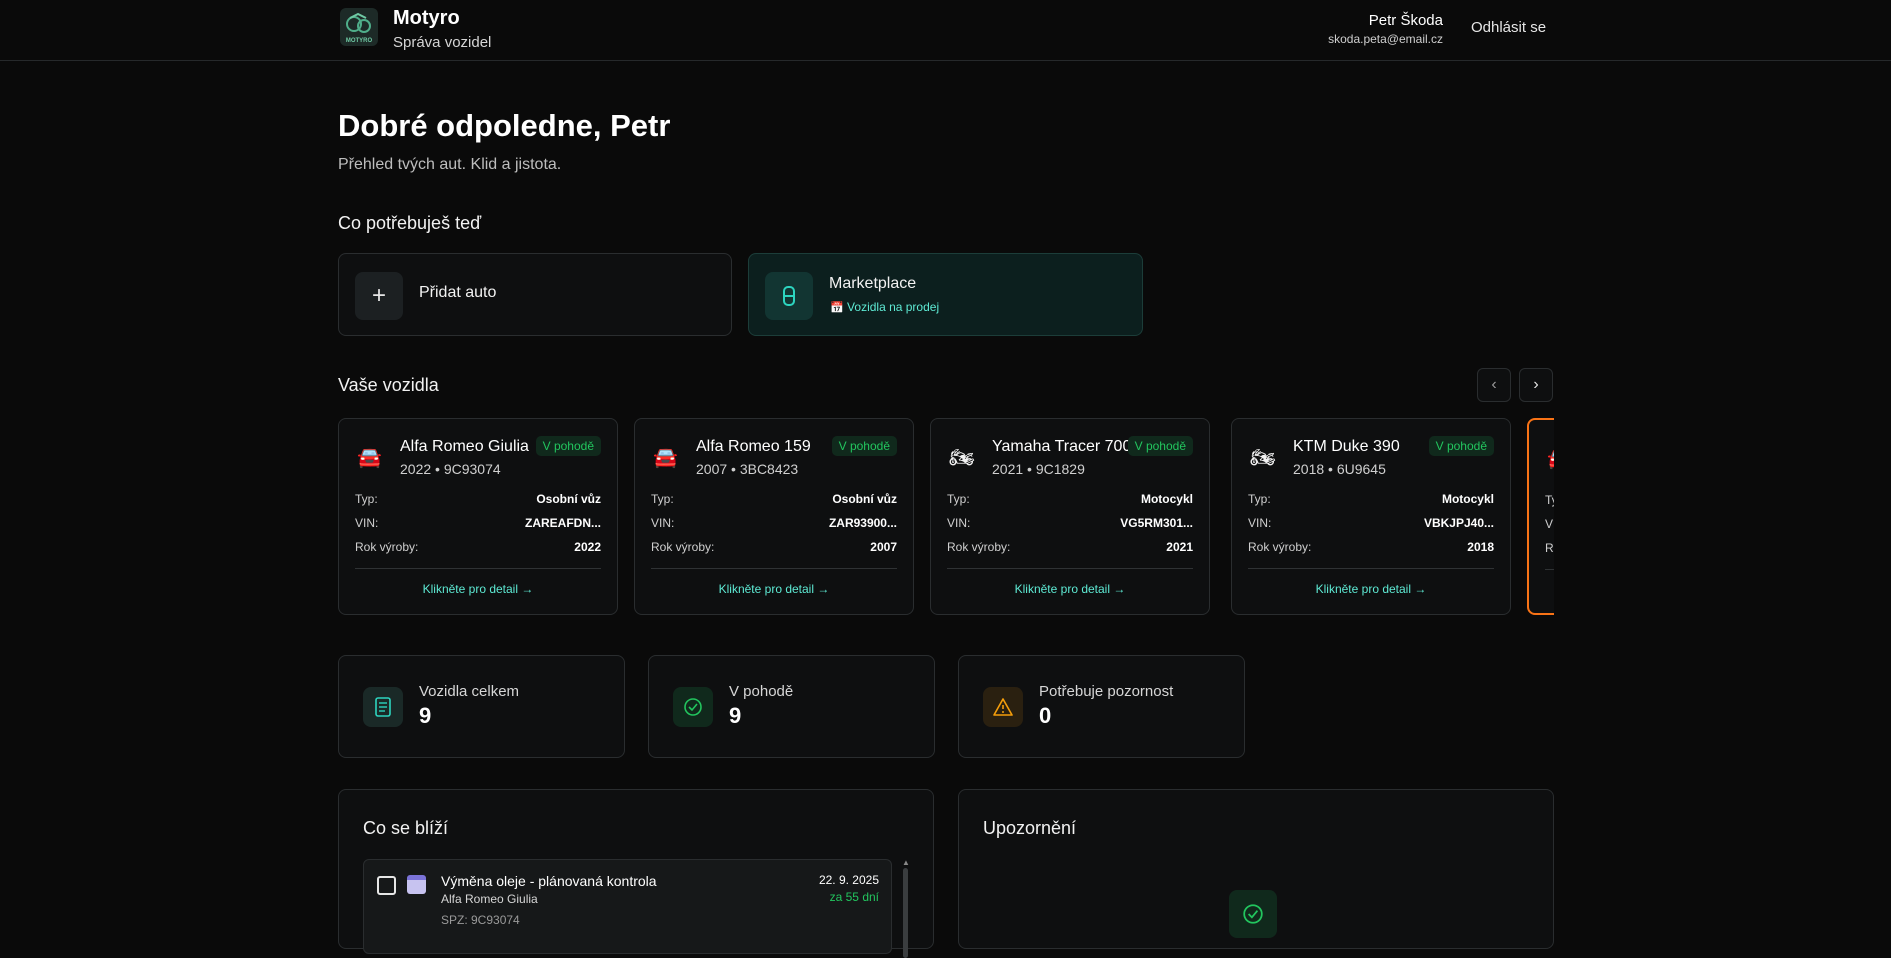 This screenshot has width=1891, height=958. I want to click on marketplace-label: Marketplace, so click(873, 283).